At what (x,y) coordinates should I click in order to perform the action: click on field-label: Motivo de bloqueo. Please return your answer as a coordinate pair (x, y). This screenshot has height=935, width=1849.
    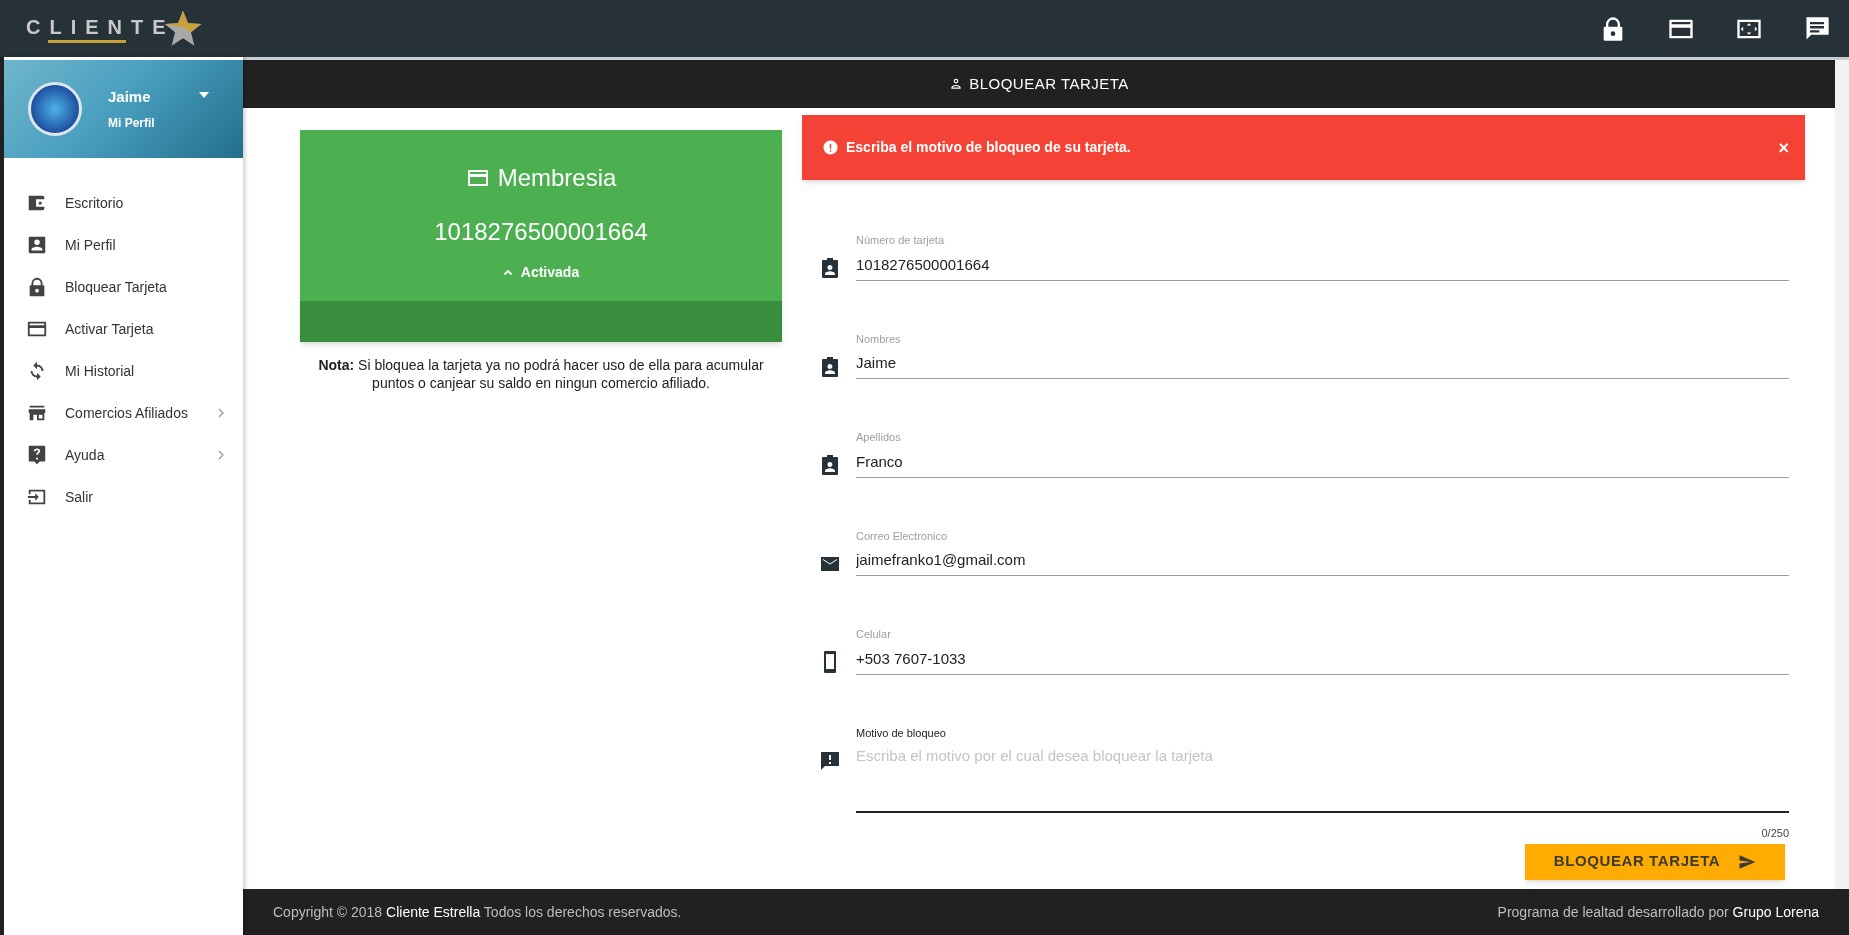
    Looking at the image, I should click on (901, 733).